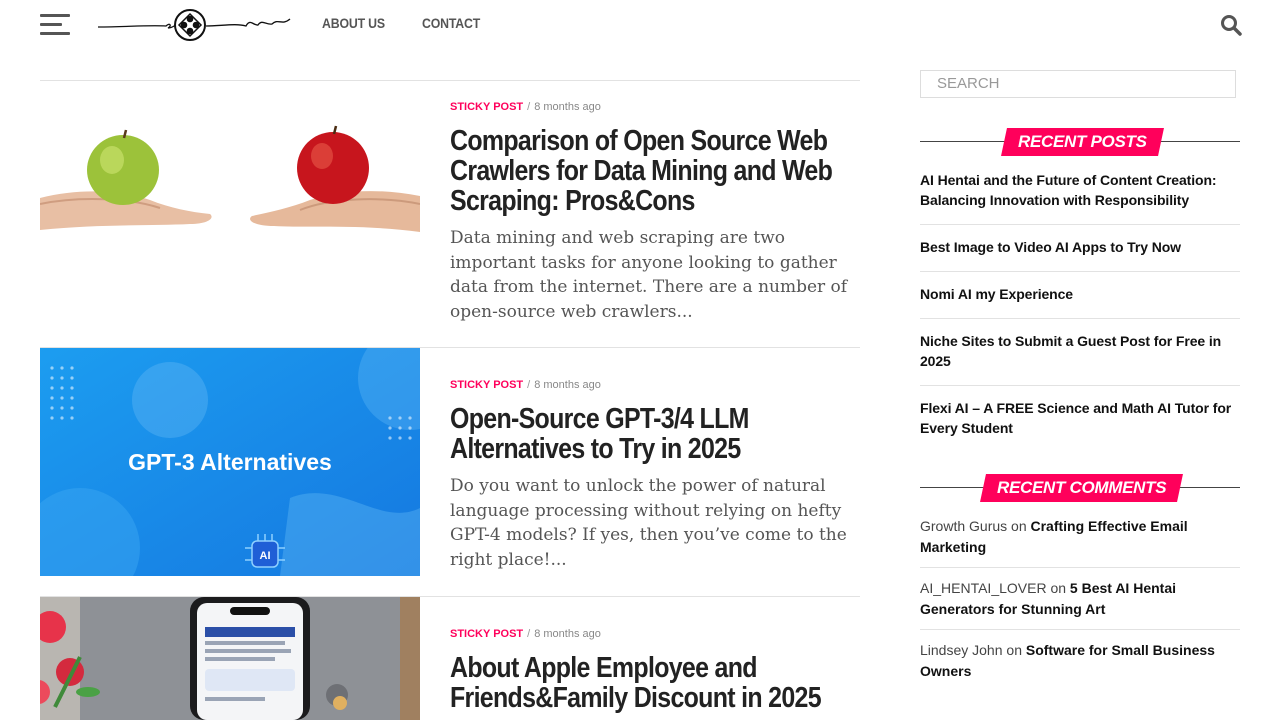 This screenshot has height=720, width=1280. Describe the element at coordinates (1078, 84) in the screenshot. I see `sidebar-search-input: SEARCH` at that location.